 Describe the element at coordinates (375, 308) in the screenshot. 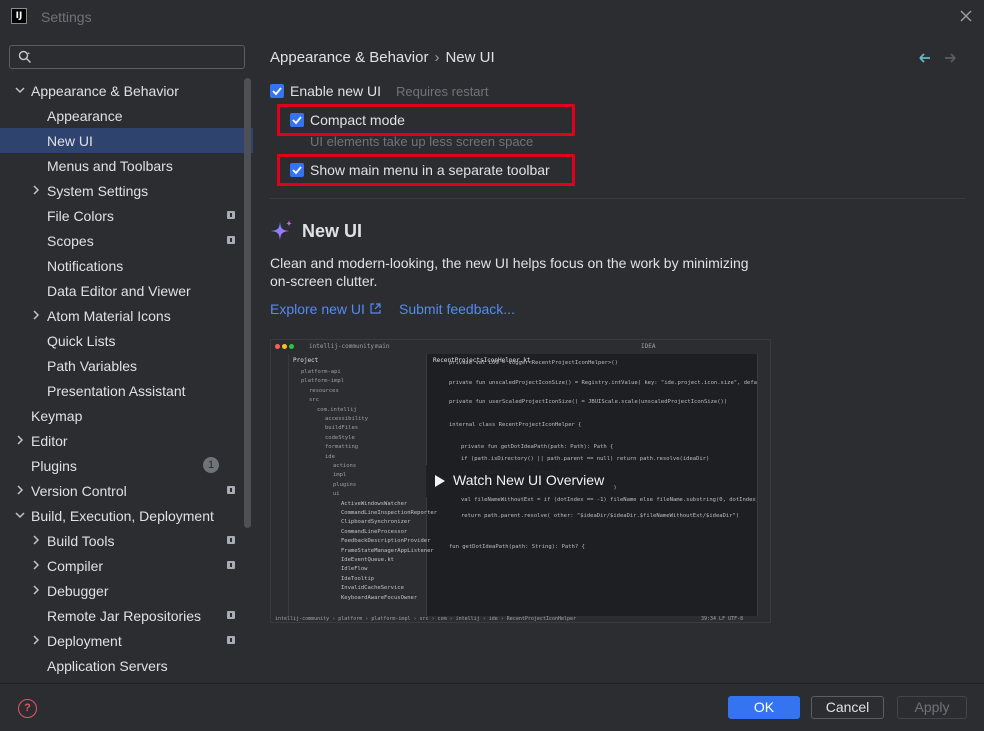

I see `external-link-icon` at that location.